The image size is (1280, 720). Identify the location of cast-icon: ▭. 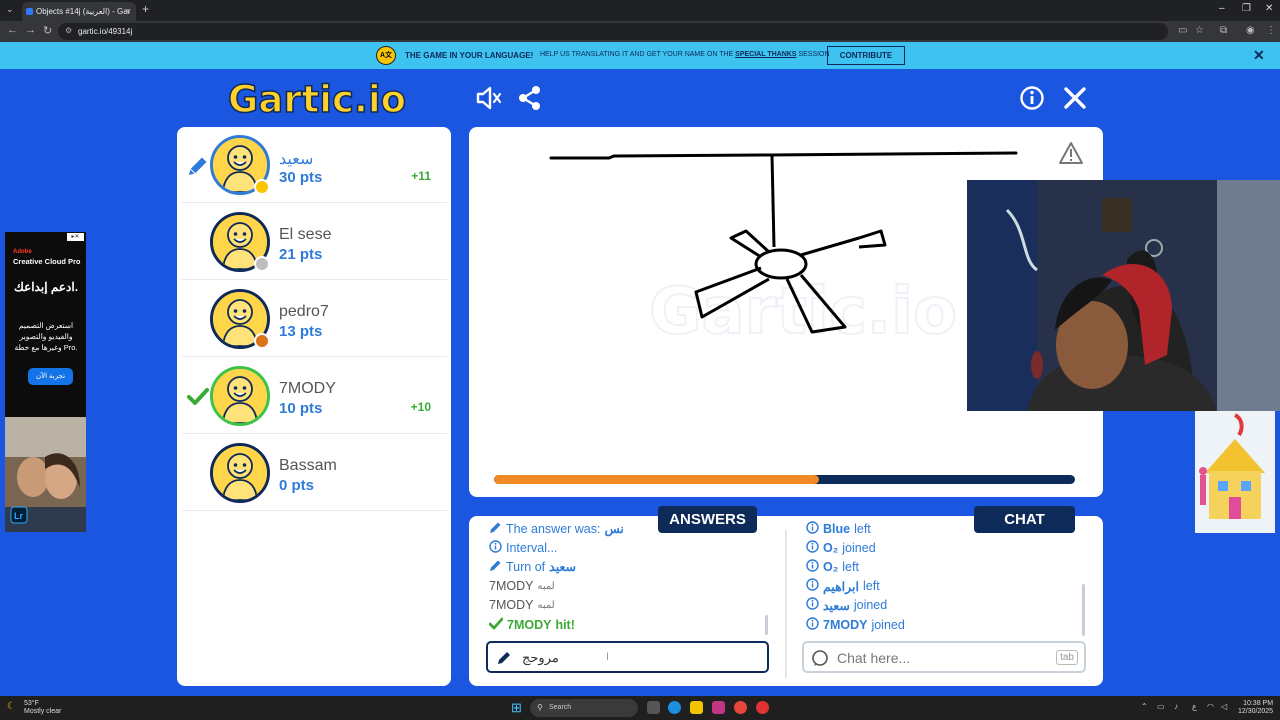
(1182, 30).